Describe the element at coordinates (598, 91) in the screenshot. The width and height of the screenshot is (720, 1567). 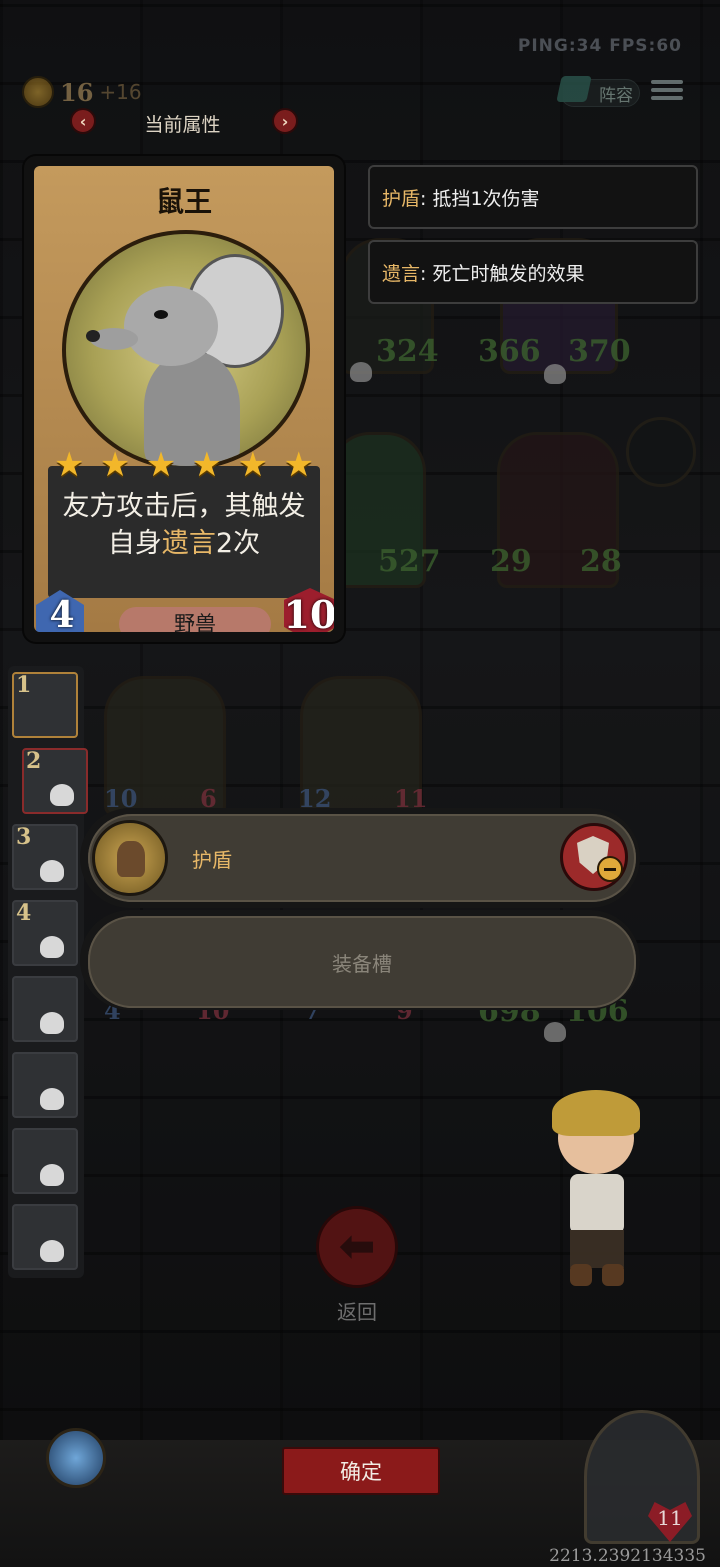
I see `lineup-button: 阵容` at that location.